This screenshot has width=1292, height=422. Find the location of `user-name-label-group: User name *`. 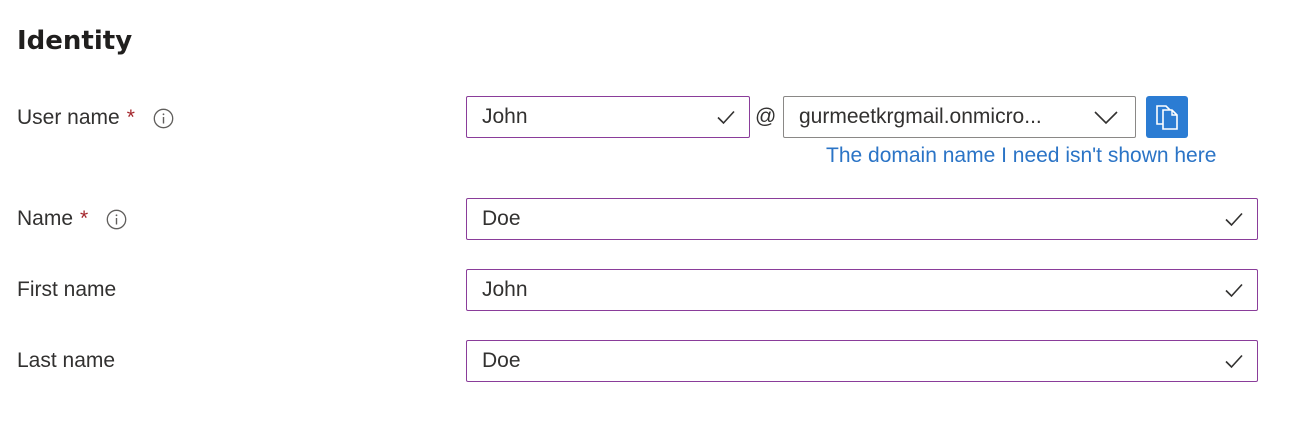

user-name-label-group: User name * is located at coordinates (95, 118).